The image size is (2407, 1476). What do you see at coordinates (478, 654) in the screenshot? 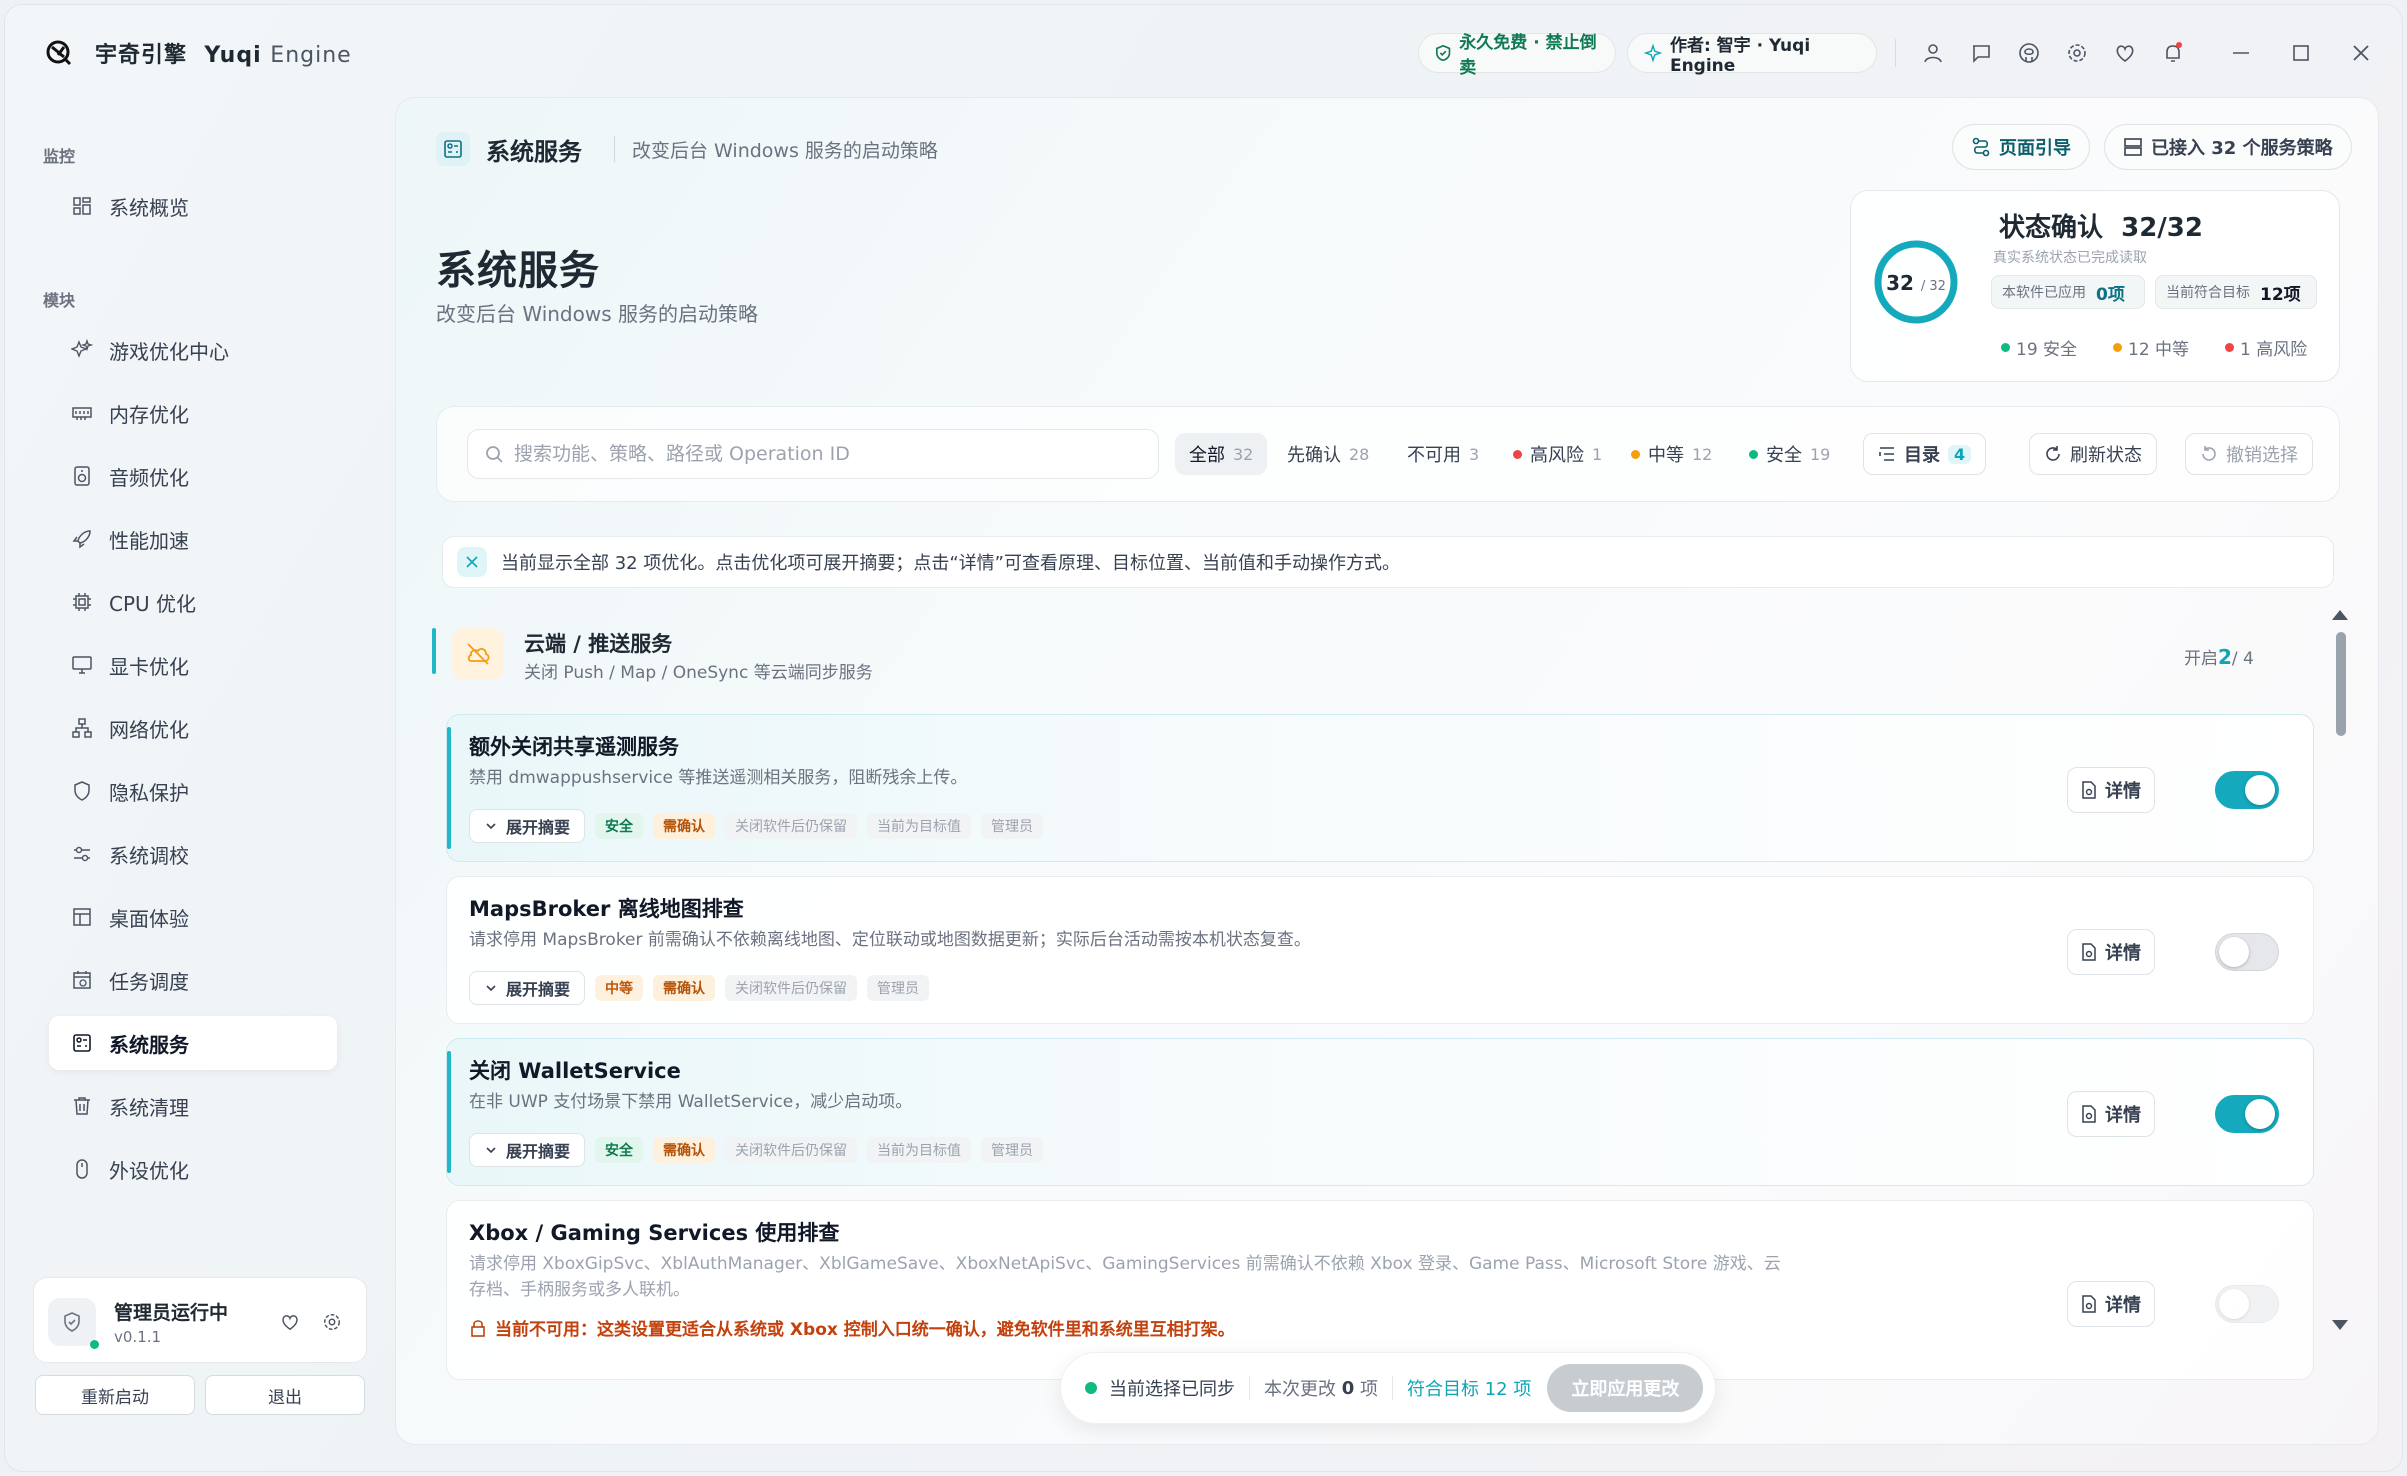
I see `cloud-off-icon` at bounding box center [478, 654].